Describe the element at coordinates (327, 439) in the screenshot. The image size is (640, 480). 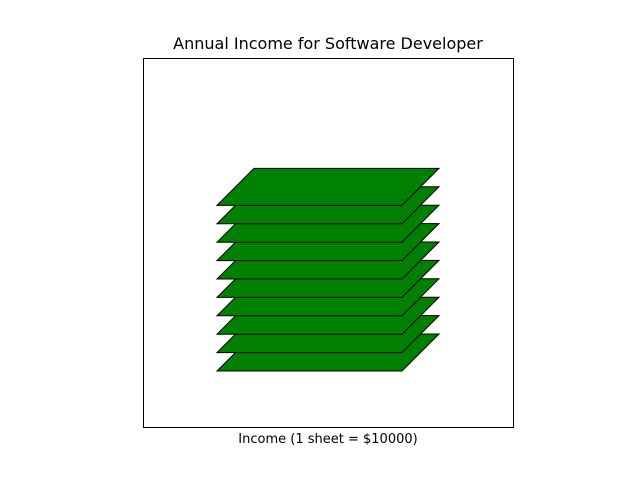
I see `x-axis-label: Income (1 sheet = $10000)` at that location.